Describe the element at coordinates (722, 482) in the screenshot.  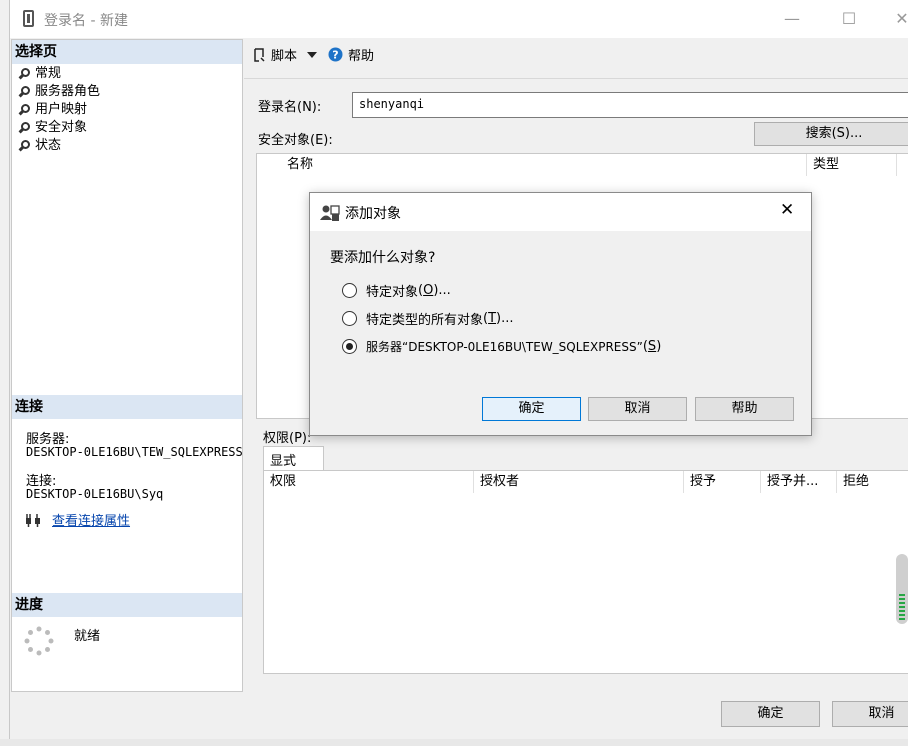
I see `column-header-grant: 授予` at that location.